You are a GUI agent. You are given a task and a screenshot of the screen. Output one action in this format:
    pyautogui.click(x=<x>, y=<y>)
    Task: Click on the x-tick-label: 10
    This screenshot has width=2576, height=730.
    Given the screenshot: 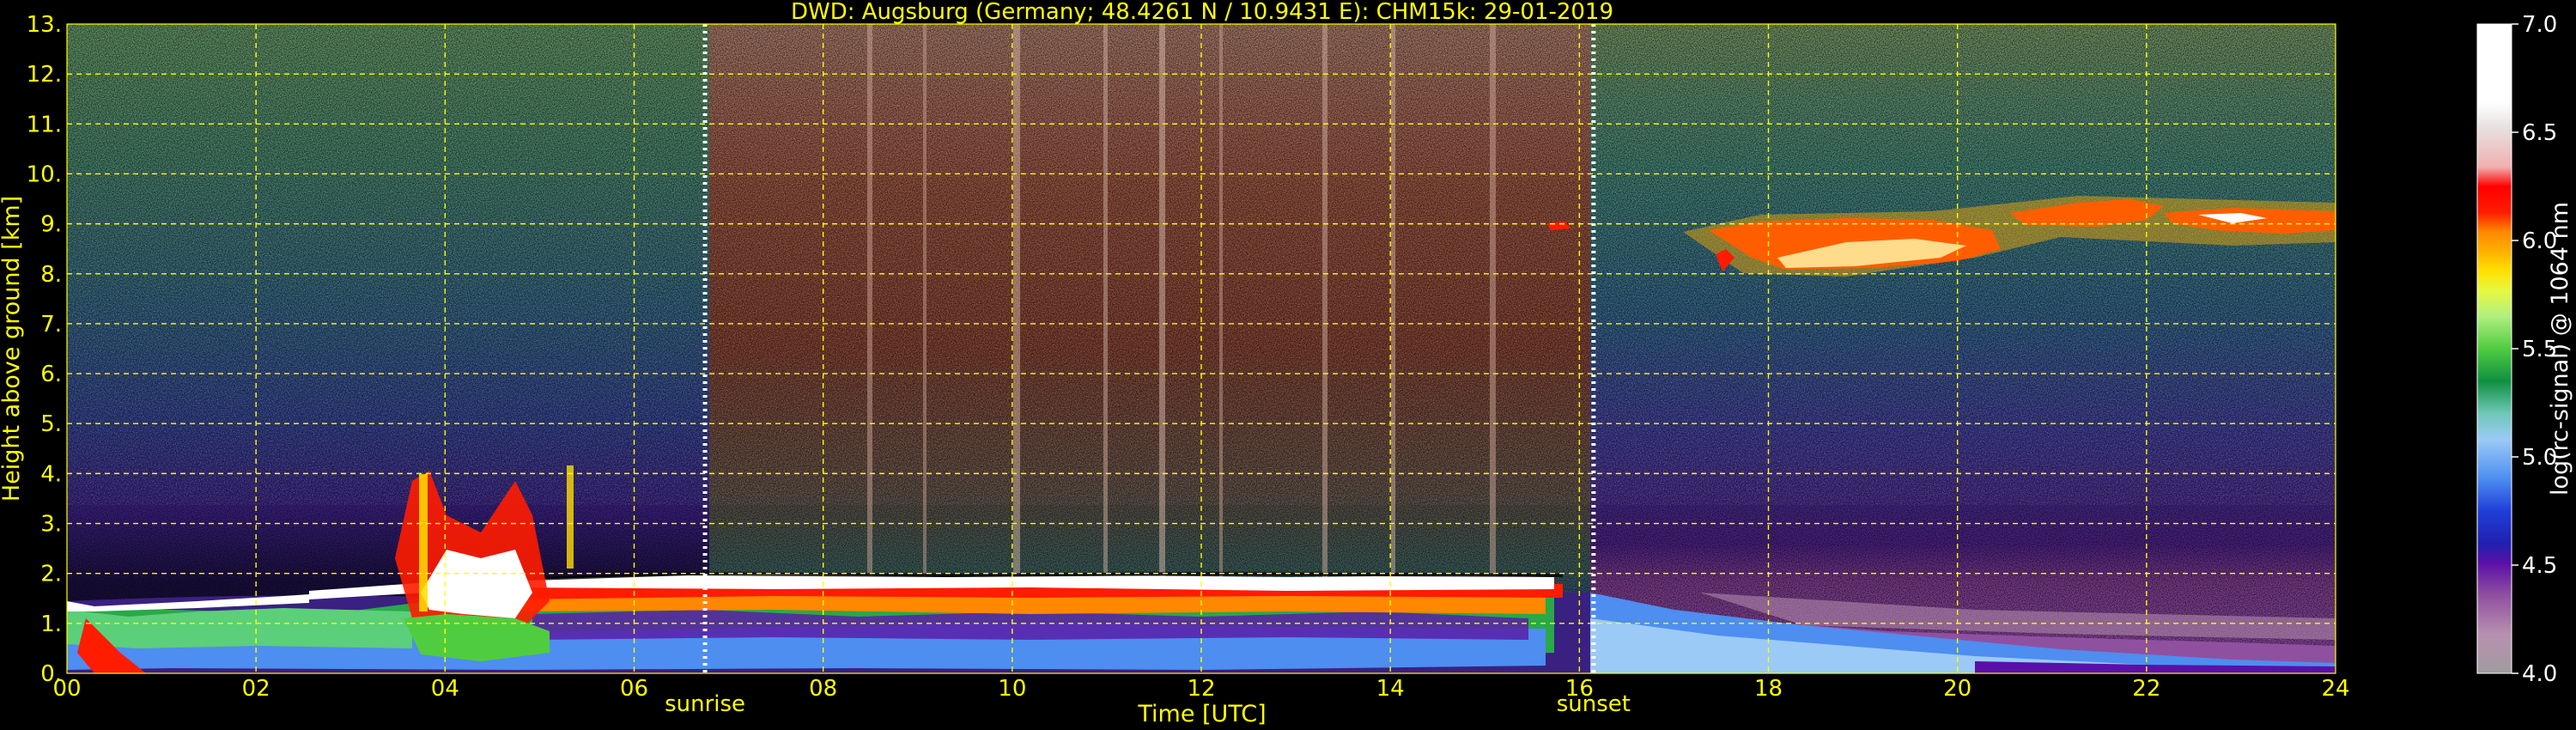 What is the action you would take?
    pyautogui.click(x=1012, y=689)
    